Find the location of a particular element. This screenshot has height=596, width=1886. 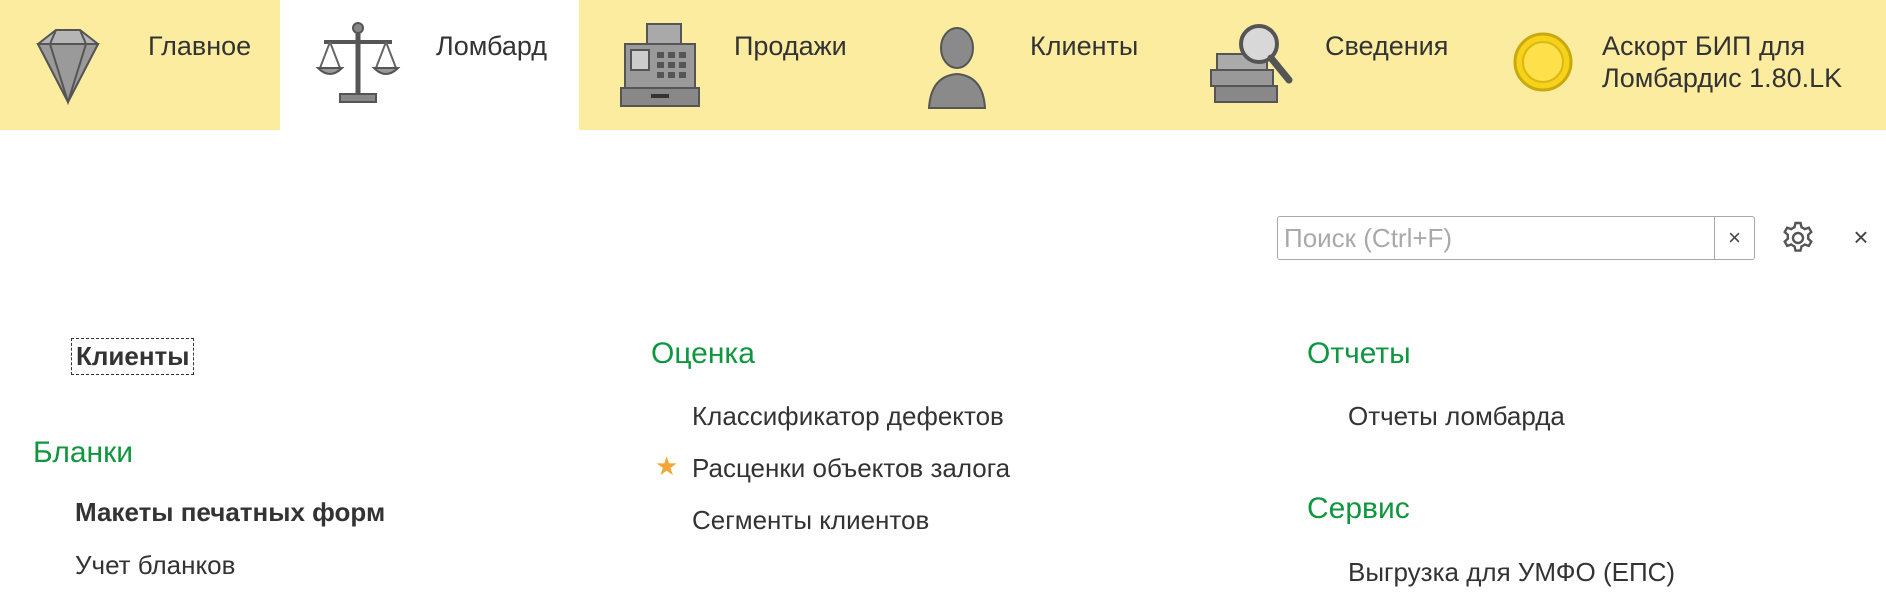

search-input is located at coordinates (1496, 238).